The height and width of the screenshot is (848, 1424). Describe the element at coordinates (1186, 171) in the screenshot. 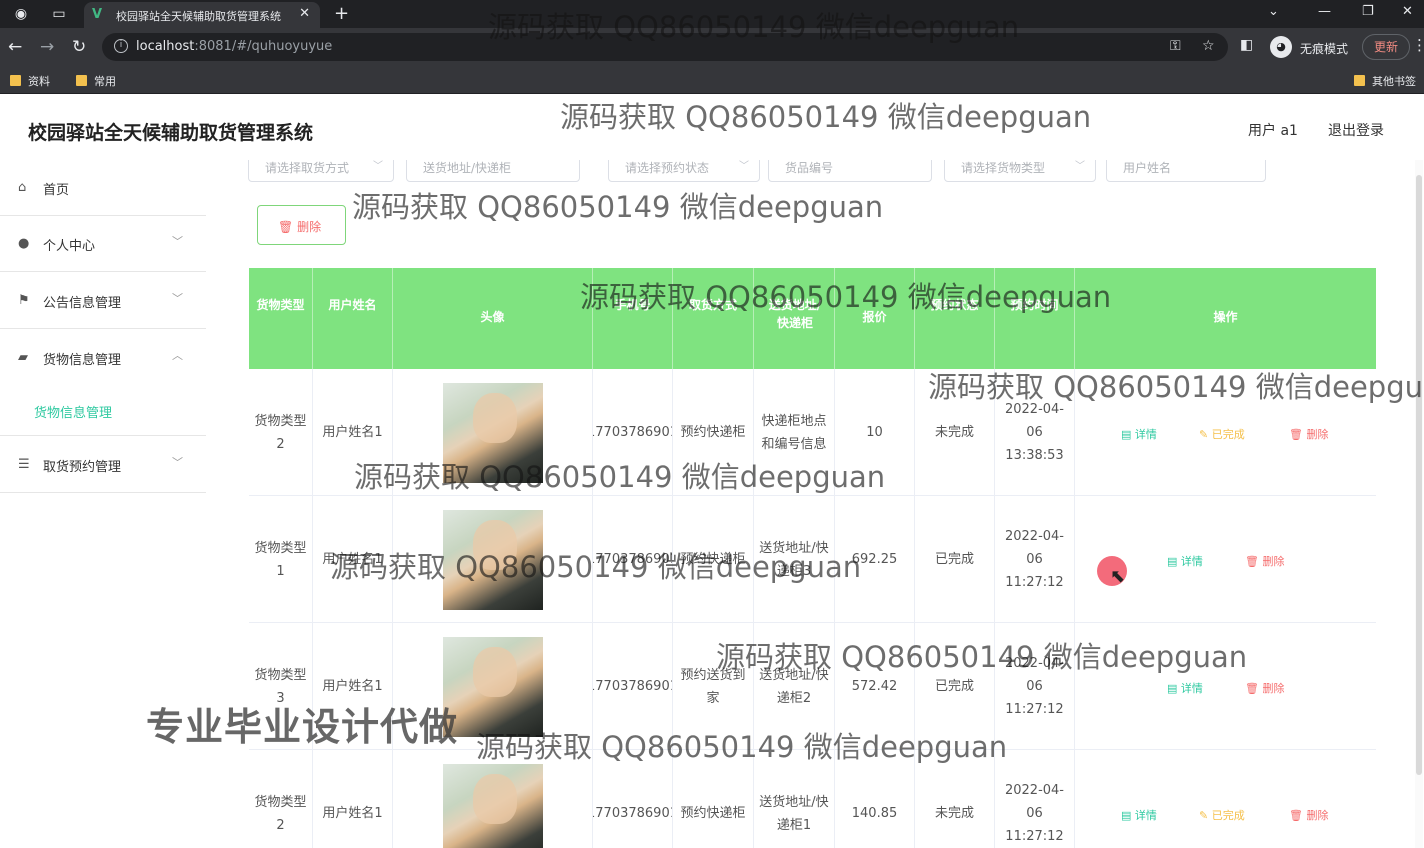

I see `user-name-input: 用户姓名` at that location.